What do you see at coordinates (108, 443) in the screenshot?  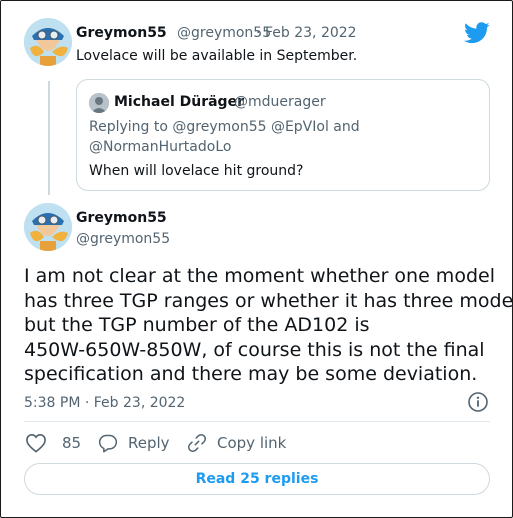 I see `reply-icon` at bounding box center [108, 443].